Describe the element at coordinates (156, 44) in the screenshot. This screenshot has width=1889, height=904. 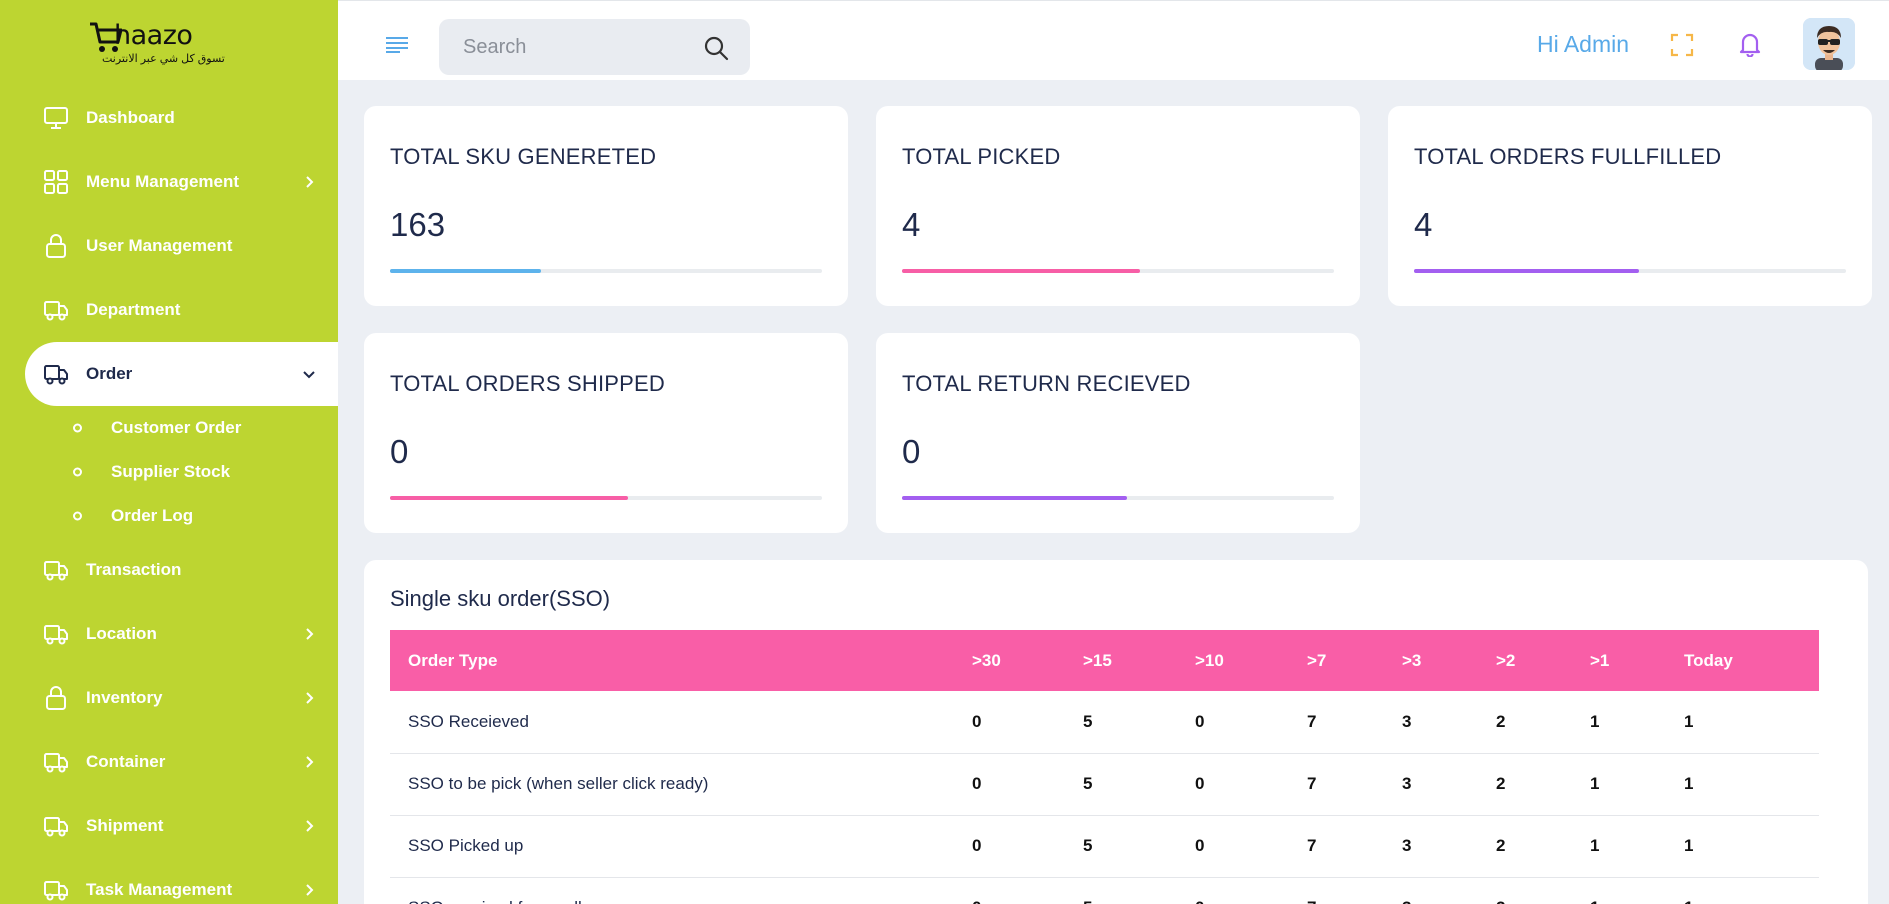
I see `haazo-logo: haazo تسوق كل شي عبر الانترنت` at that location.